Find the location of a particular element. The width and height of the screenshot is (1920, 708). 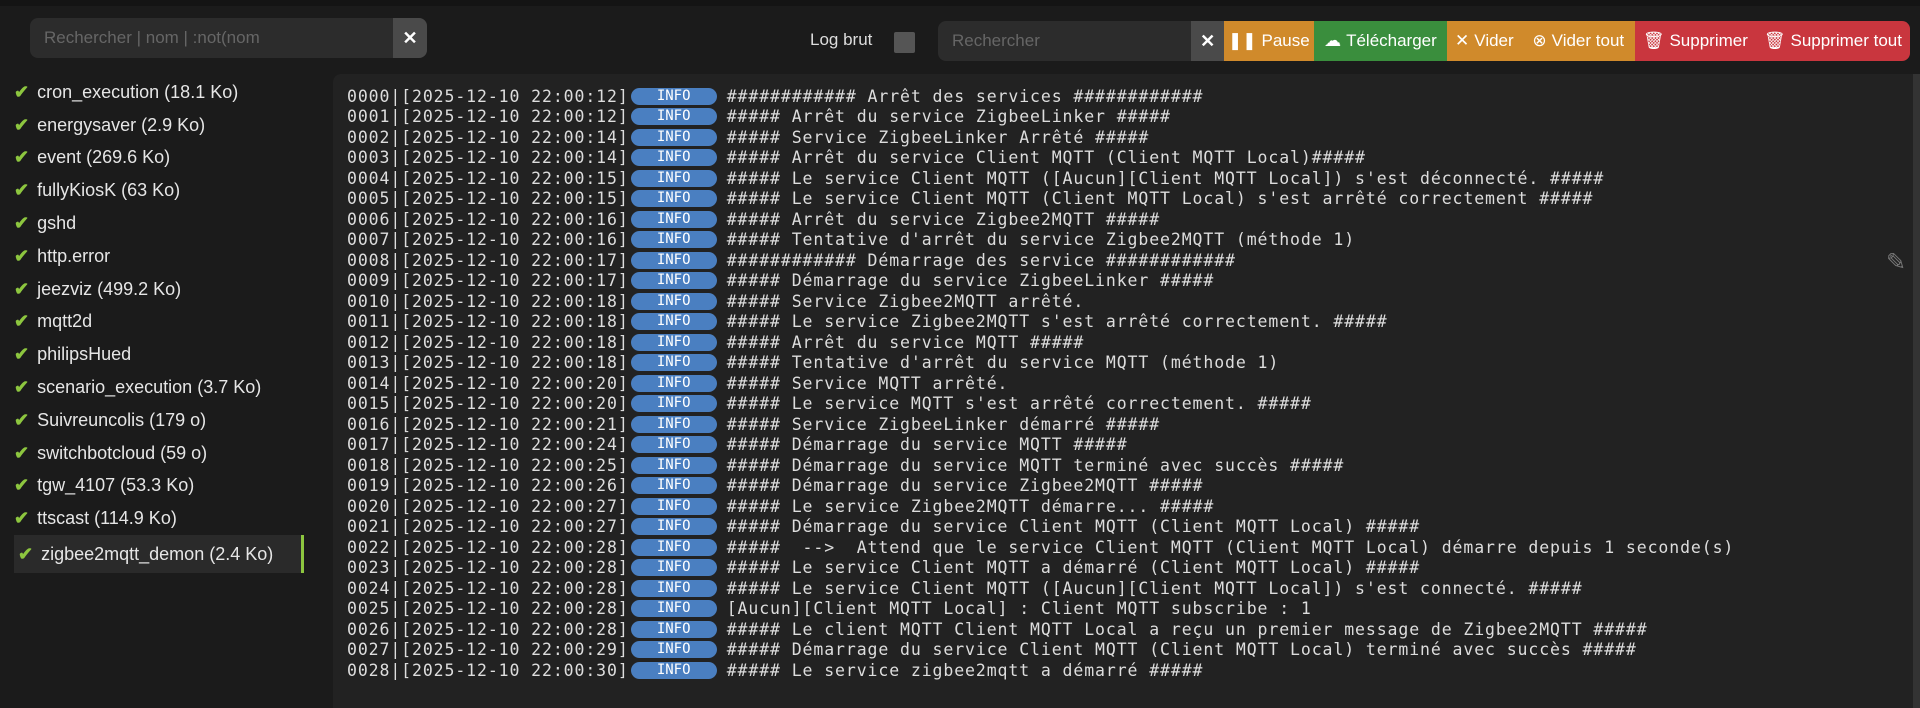

sidebar-item: ✔ mqtt2d is located at coordinates (150, 322).